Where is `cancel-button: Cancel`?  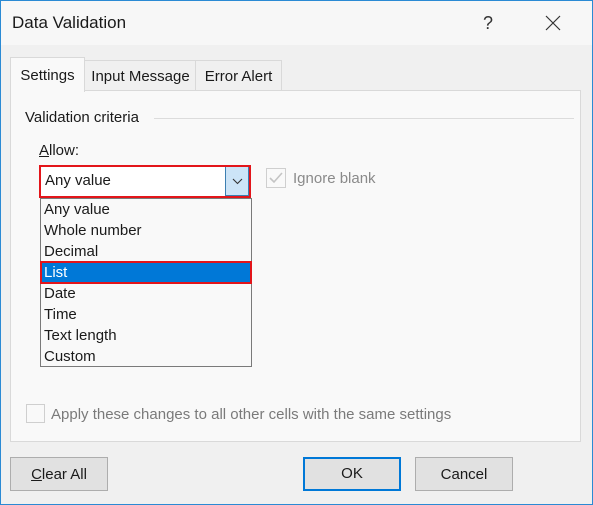 cancel-button: Cancel is located at coordinates (464, 474).